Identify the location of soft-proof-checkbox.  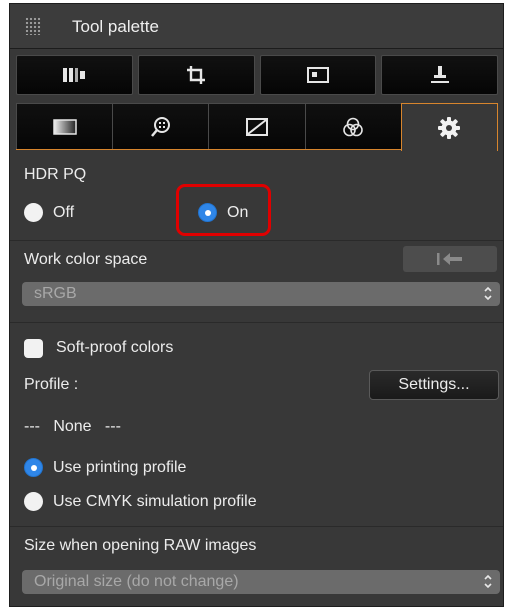
(33, 348).